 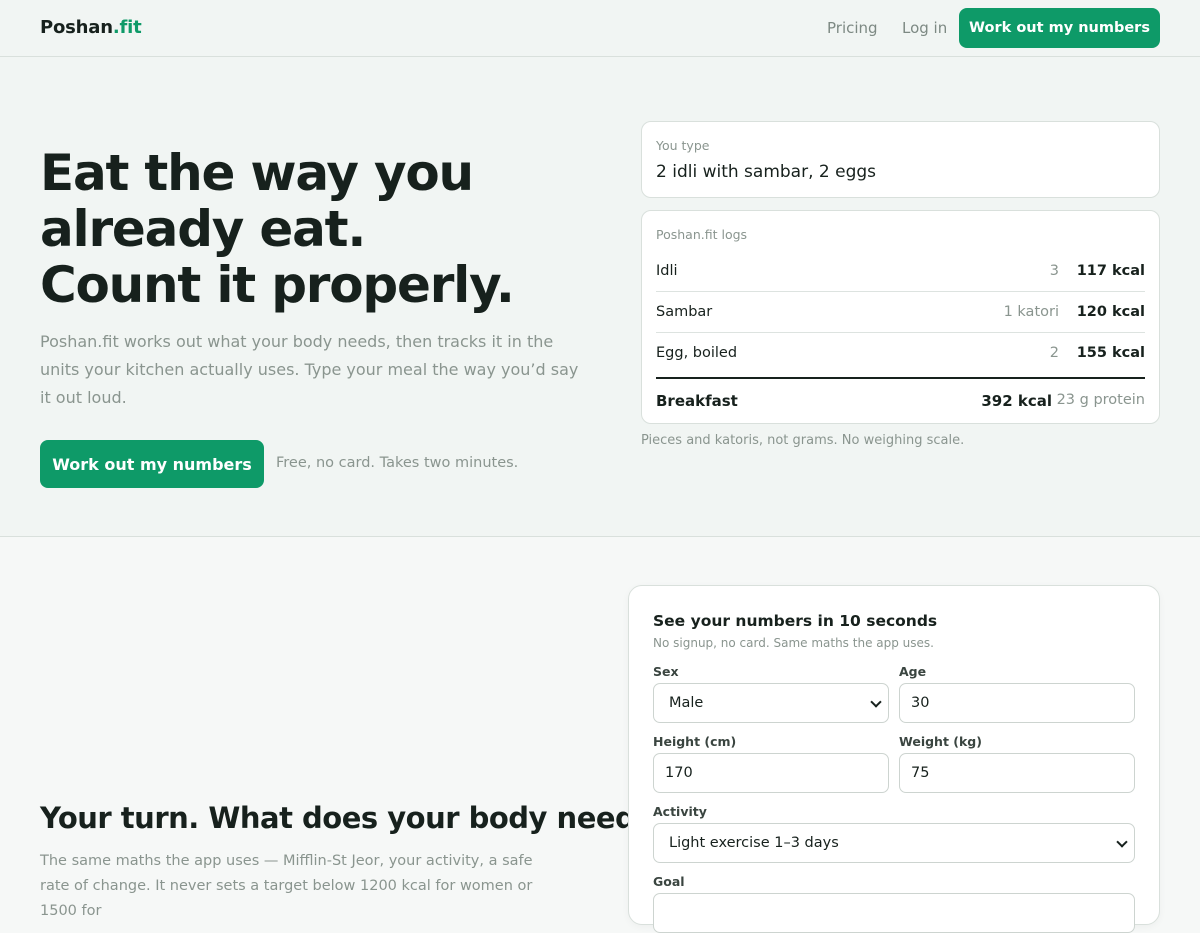 What do you see at coordinates (766, 172) in the screenshot?
I see `example-input-text: 2 idli with sambar, 2 eggs` at bounding box center [766, 172].